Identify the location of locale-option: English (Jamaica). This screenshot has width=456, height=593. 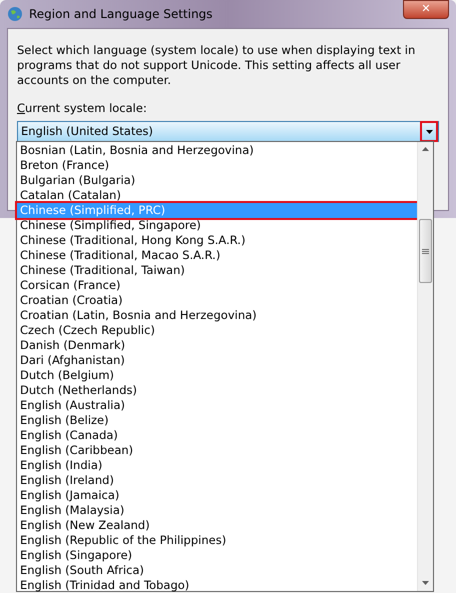
(217, 495).